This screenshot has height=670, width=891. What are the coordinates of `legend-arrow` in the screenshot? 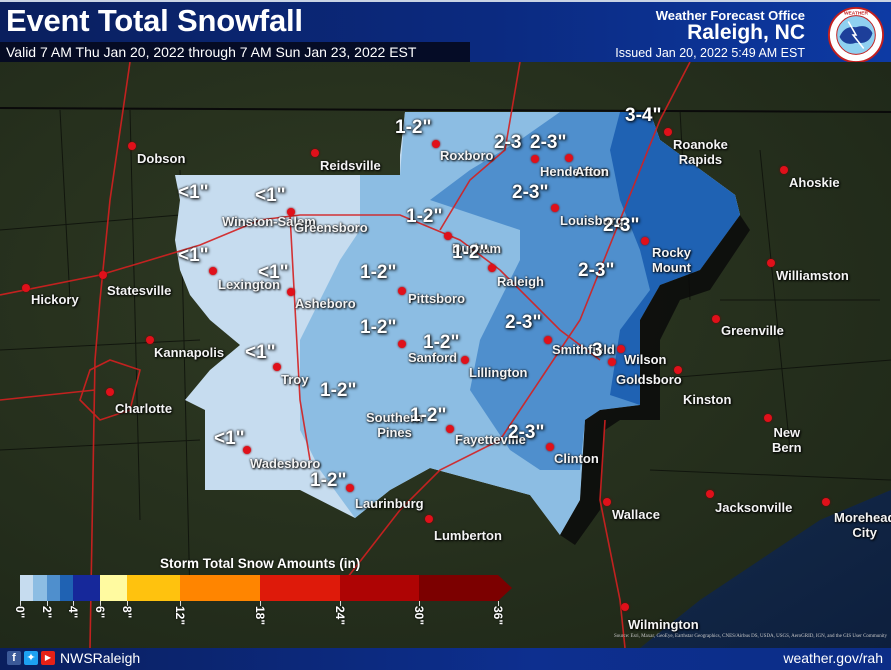 It's located at (505, 588).